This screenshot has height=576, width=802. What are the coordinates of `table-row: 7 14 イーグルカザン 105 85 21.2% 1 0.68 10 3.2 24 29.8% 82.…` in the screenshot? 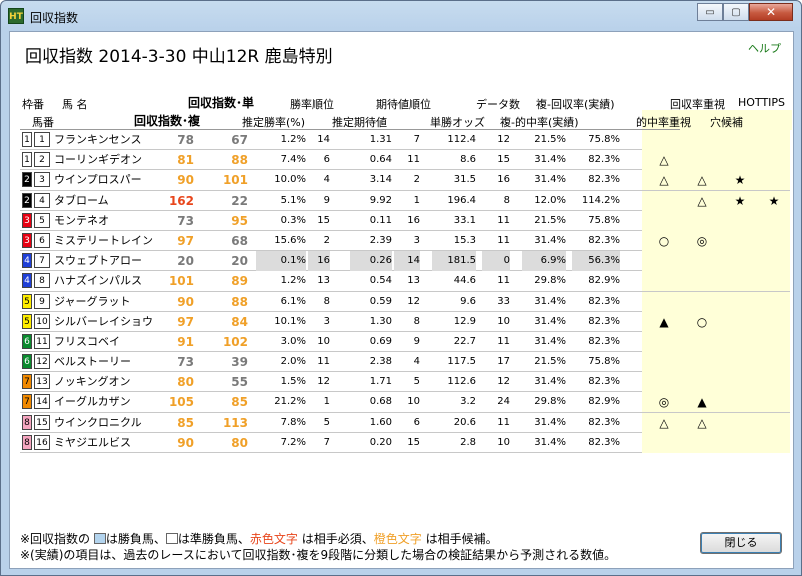 It's located at (405, 402).